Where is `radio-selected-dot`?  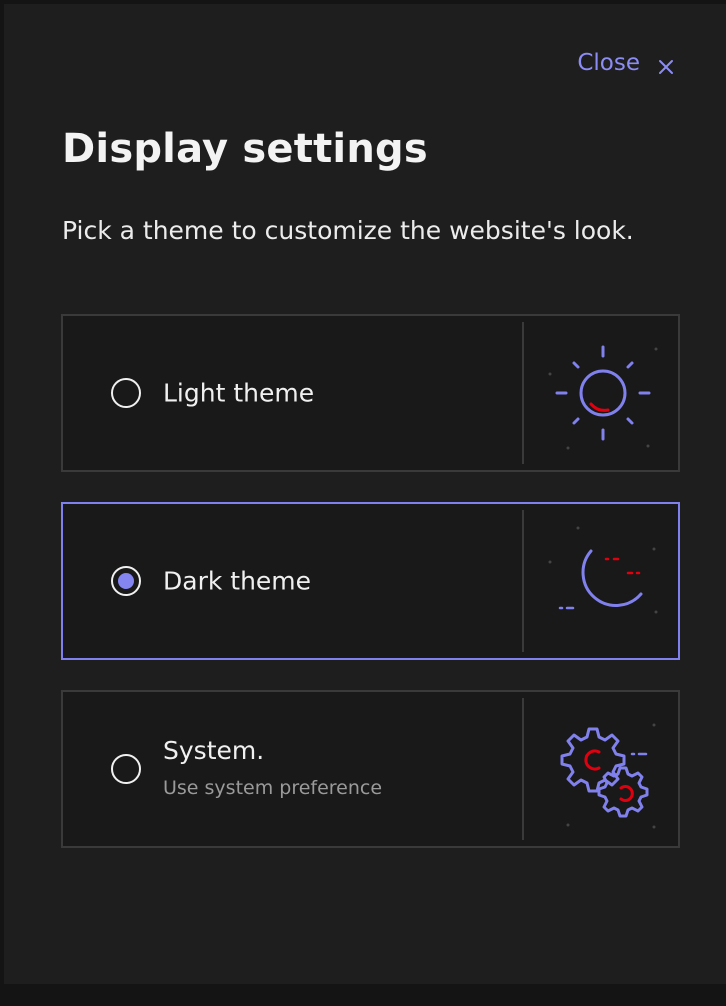 radio-selected-dot is located at coordinates (126, 581).